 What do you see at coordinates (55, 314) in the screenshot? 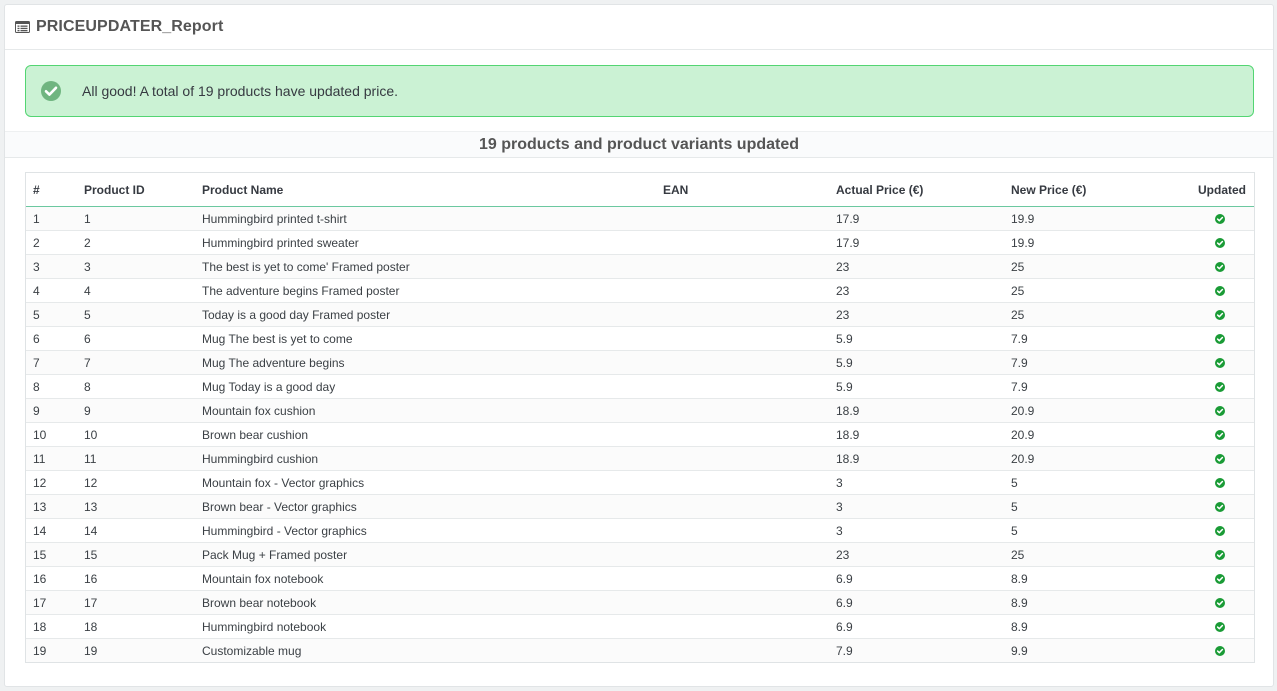
I see `cell-number: 5` at bounding box center [55, 314].